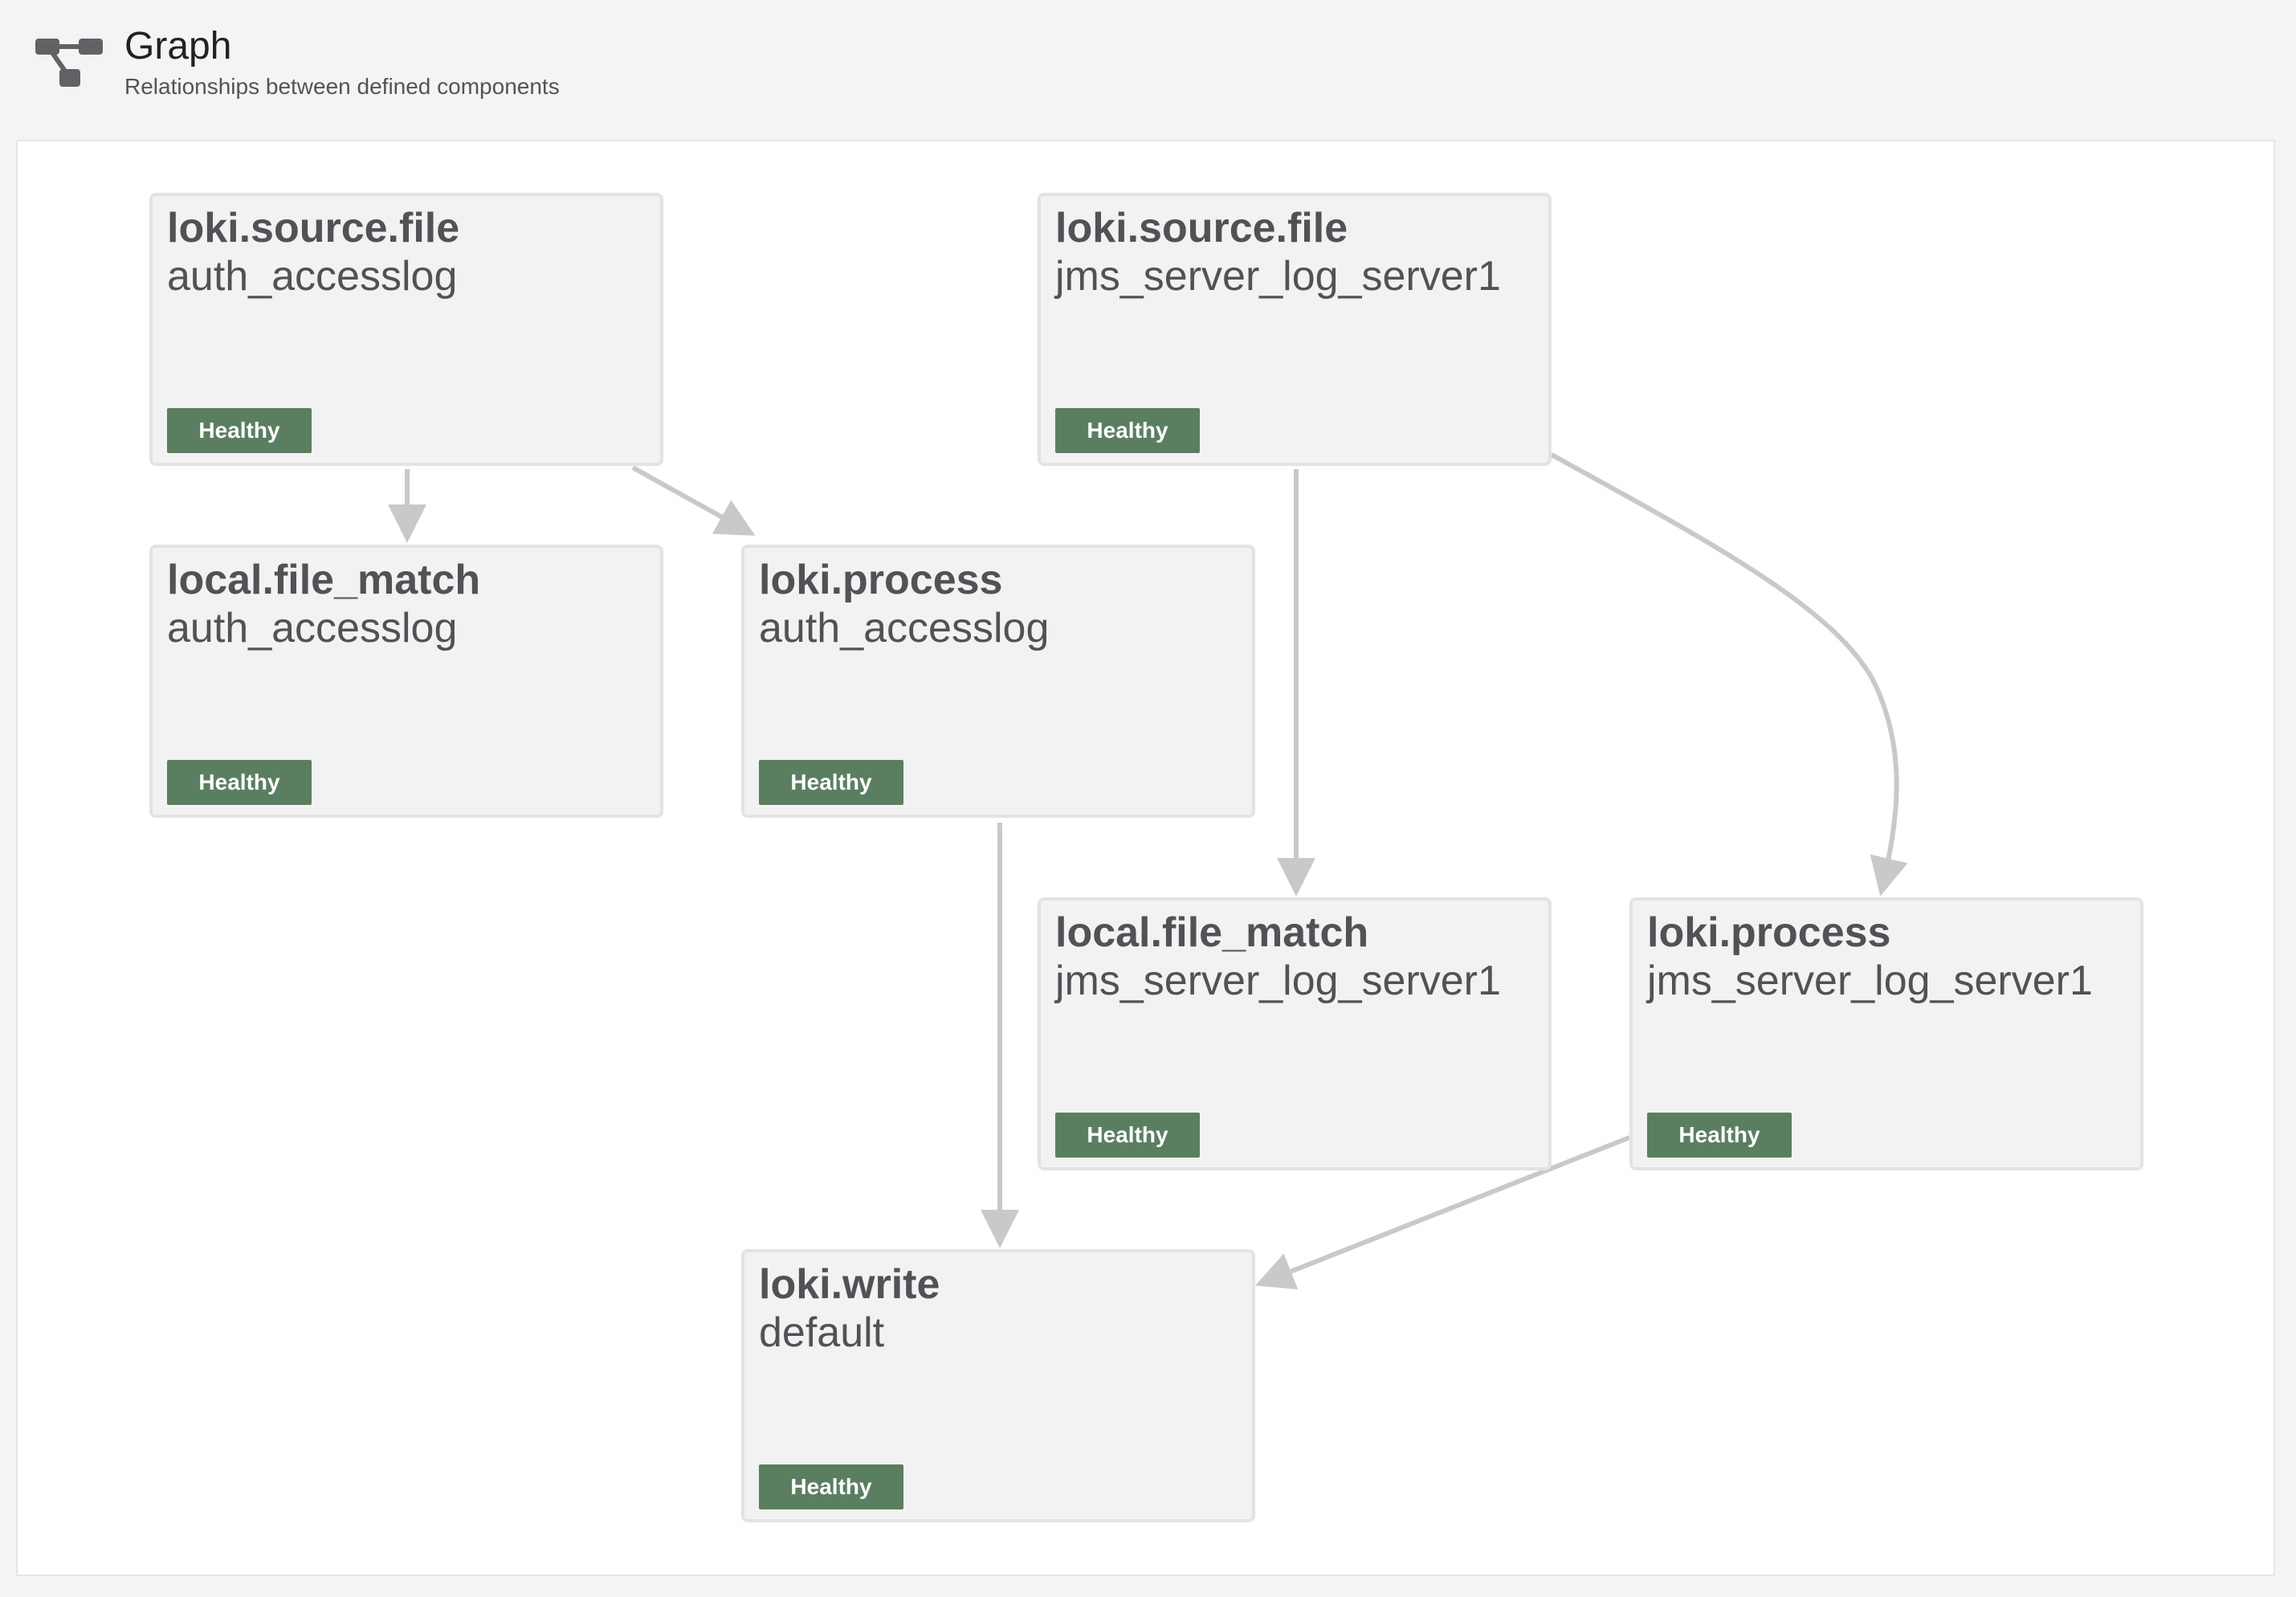 This screenshot has height=1597, width=2296. Describe the element at coordinates (849, 1284) in the screenshot. I see `node-type: loki.write` at that location.